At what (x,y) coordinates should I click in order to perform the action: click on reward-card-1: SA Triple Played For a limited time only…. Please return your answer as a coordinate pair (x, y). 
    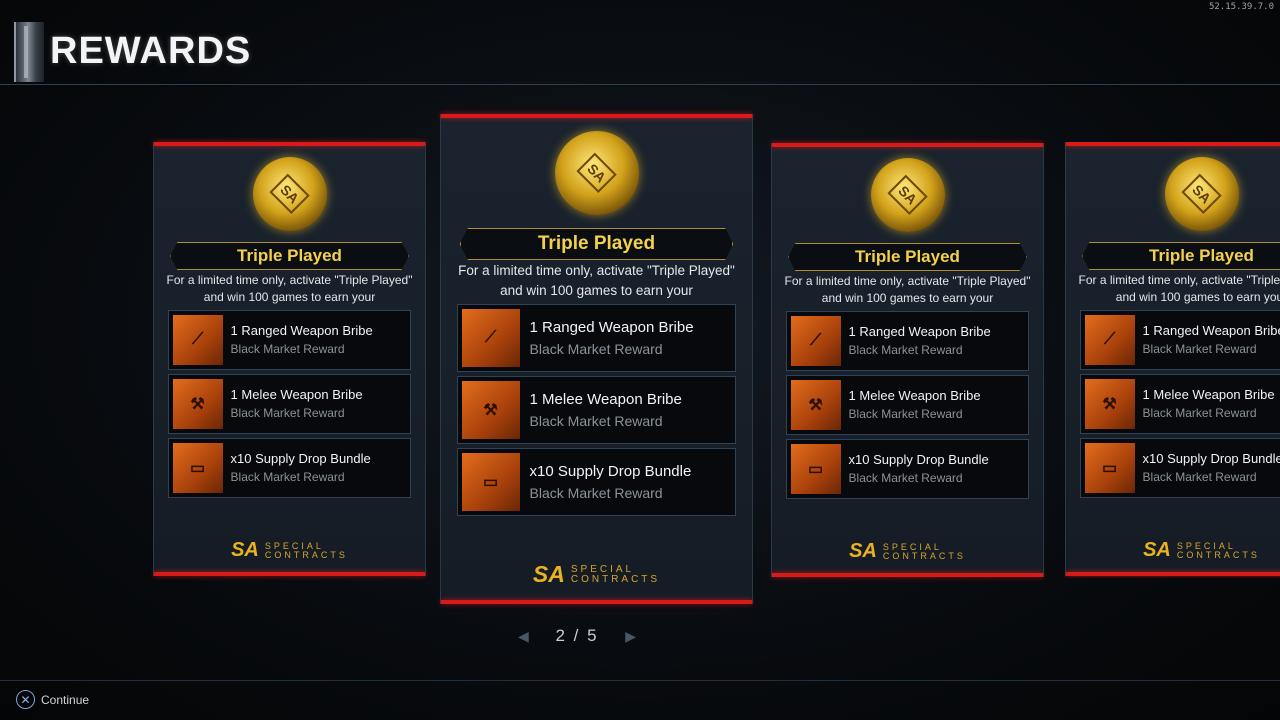
    Looking at the image, I should click on (289, 359).